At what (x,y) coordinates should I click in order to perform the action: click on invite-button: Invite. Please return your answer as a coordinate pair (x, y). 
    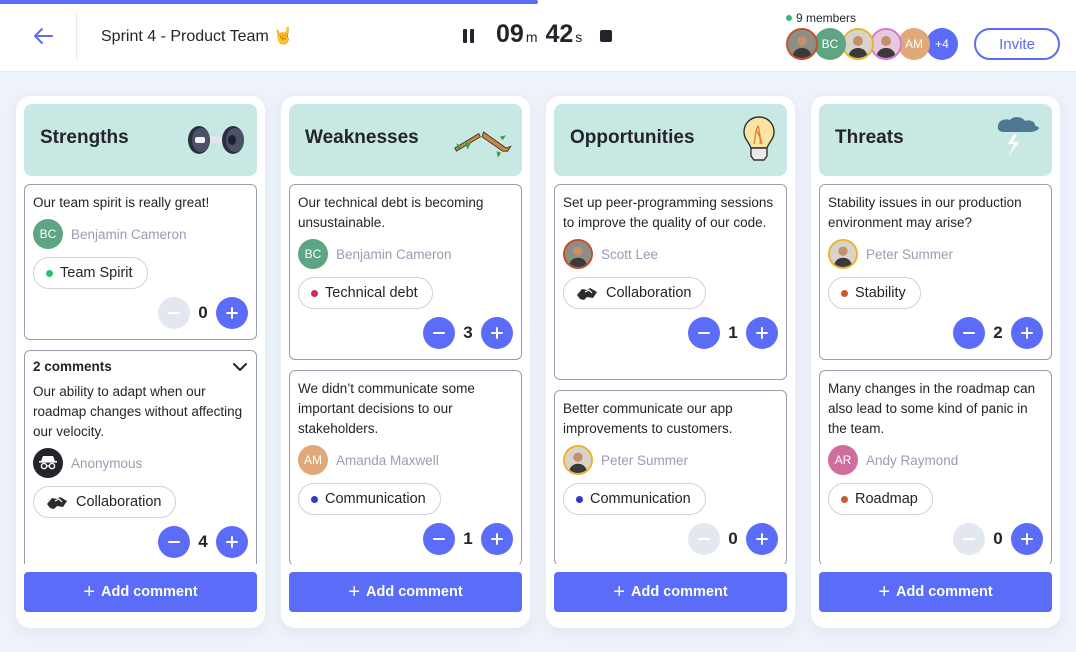
    Looking at the image, I should click on (1017, 44).